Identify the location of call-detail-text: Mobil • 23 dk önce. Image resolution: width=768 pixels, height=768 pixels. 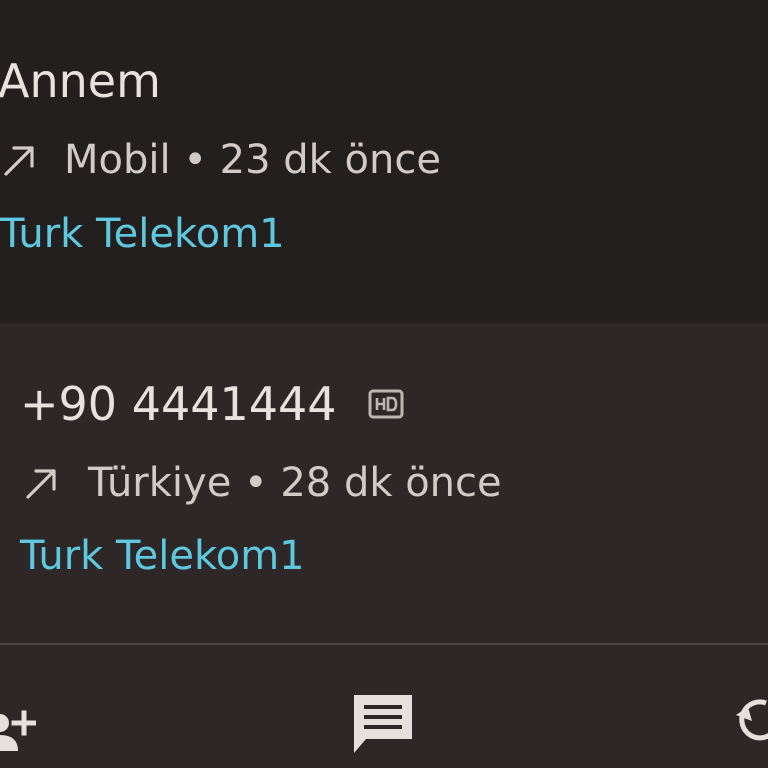
(252, 160).